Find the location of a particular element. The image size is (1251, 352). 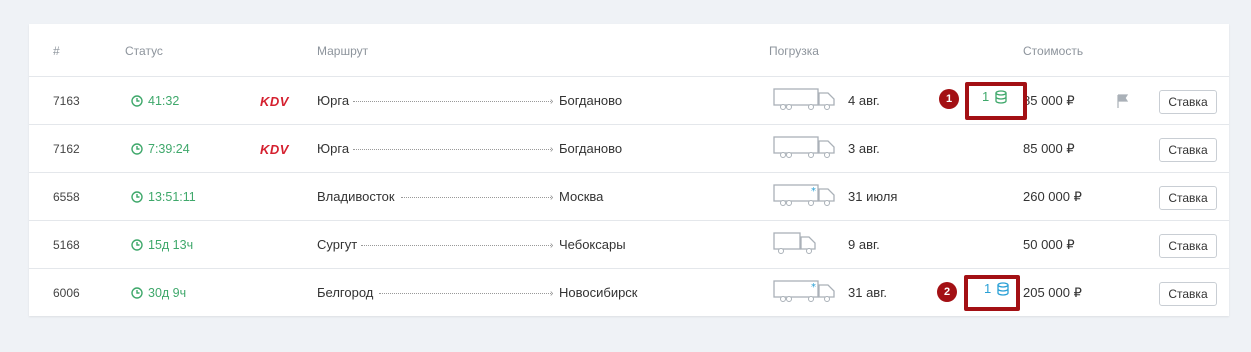

timer: 13:51:11 is located at coordinates (163, 197).